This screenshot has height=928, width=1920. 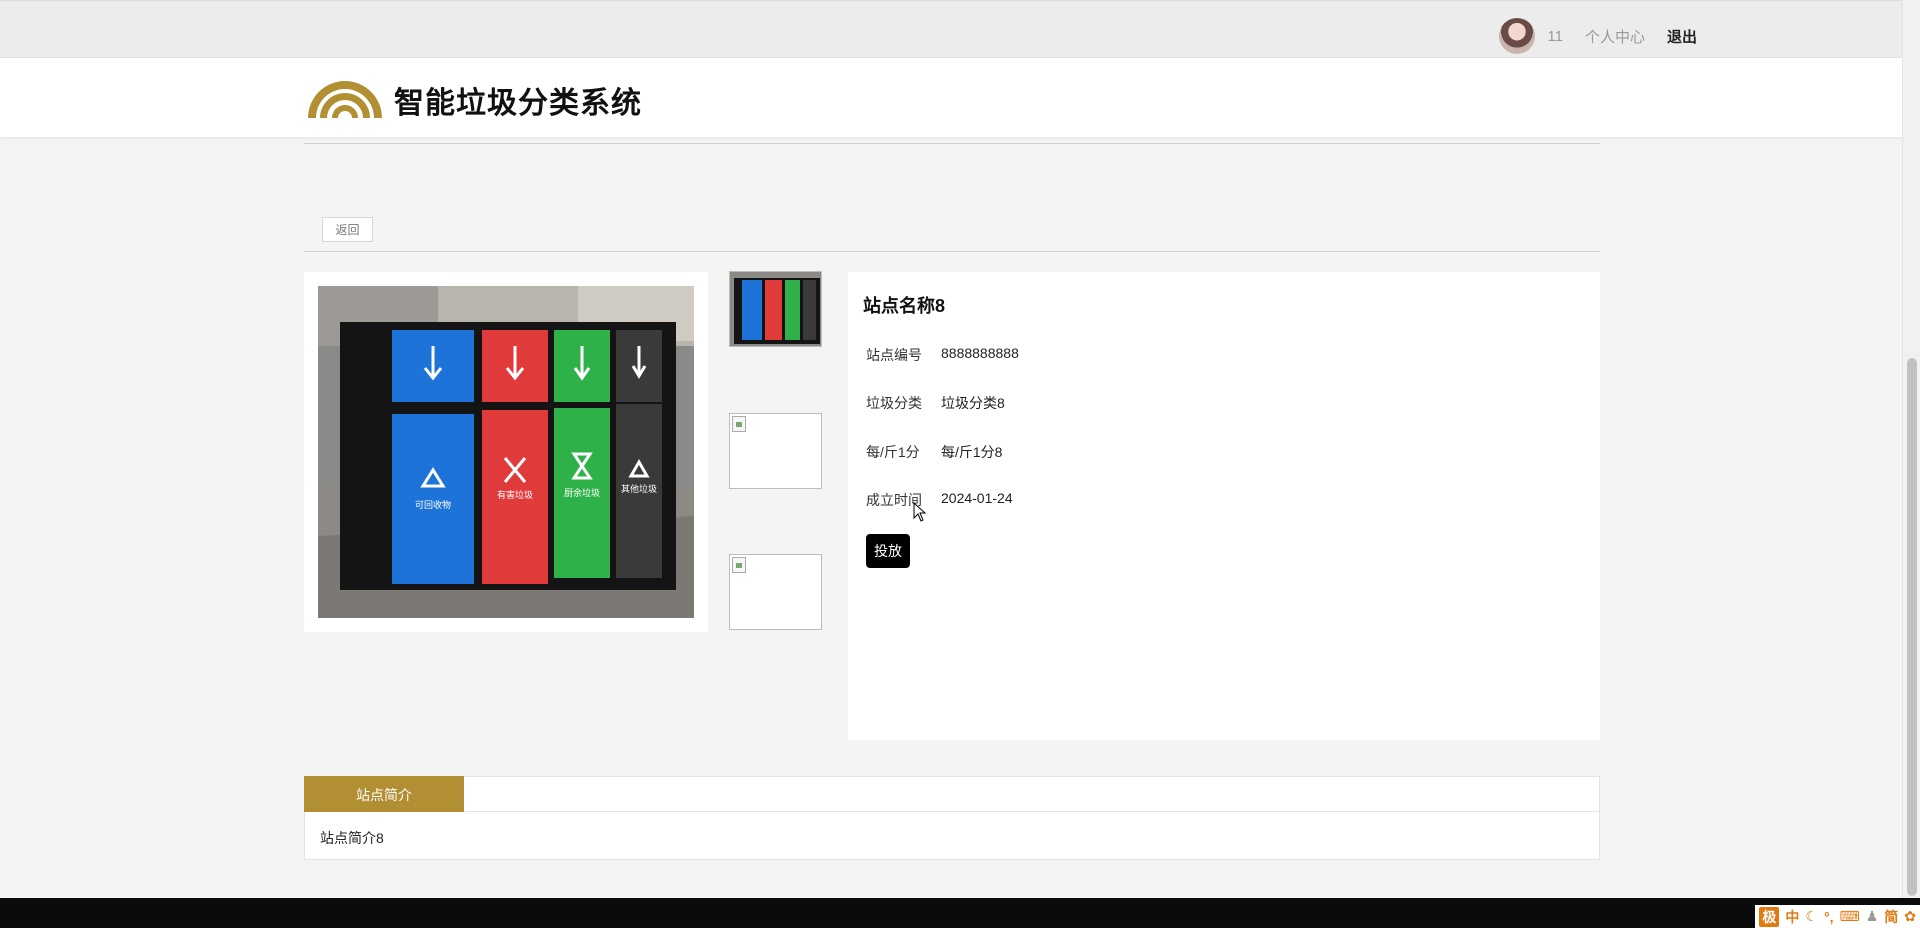 I want to click on info-label: 每/斤1分, so click(x=893, y=452).